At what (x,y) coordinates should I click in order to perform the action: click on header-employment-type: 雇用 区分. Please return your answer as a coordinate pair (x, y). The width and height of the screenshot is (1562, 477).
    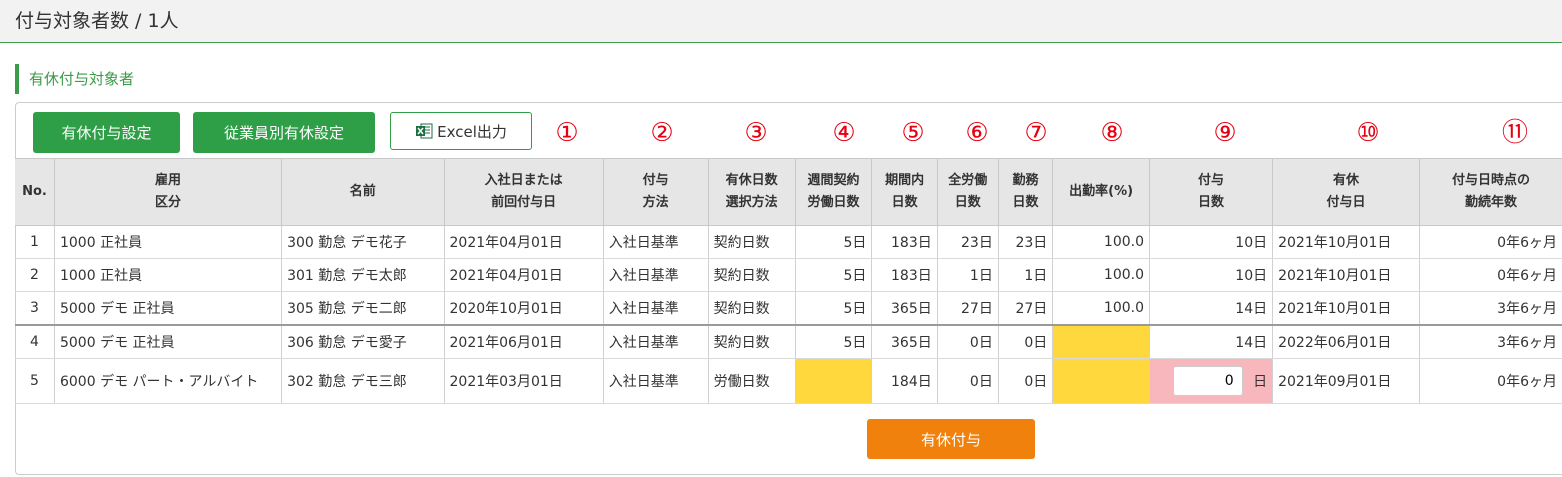
    Looking at the image, I should click on (167, 192).